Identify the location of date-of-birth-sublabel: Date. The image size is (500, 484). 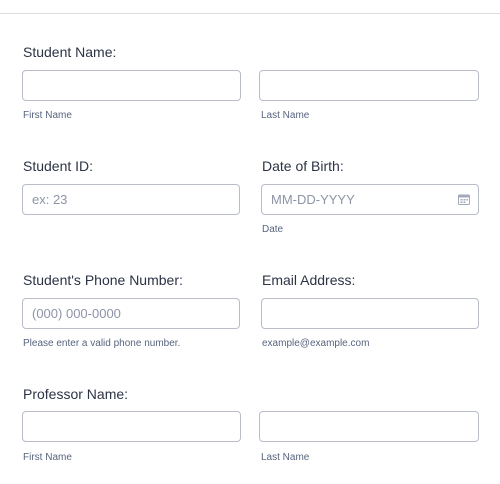
(273, 229).